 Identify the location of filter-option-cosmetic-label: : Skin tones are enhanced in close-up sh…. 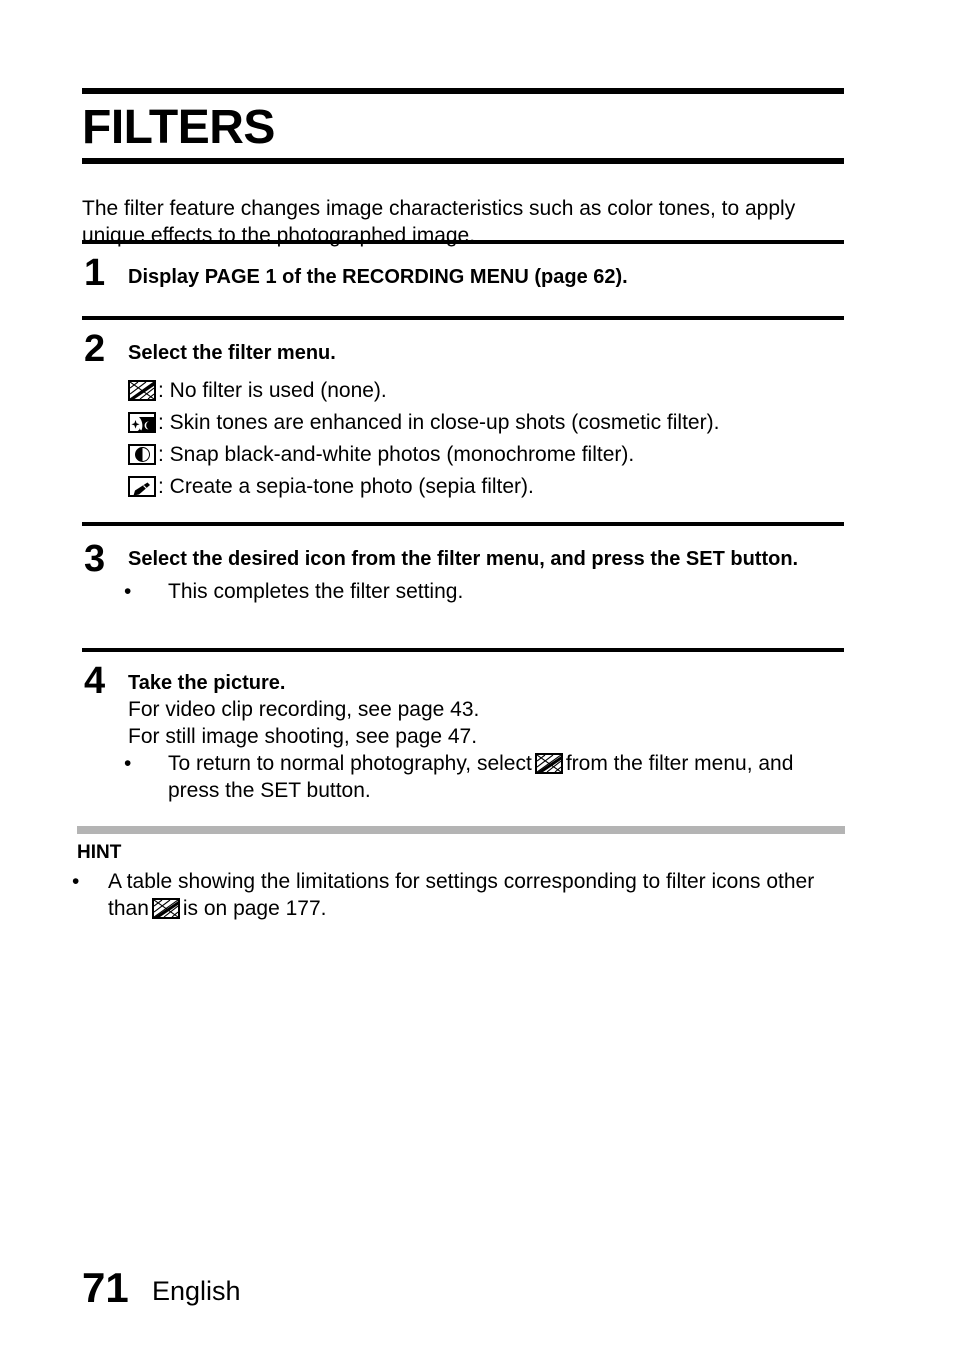
(439, 422).